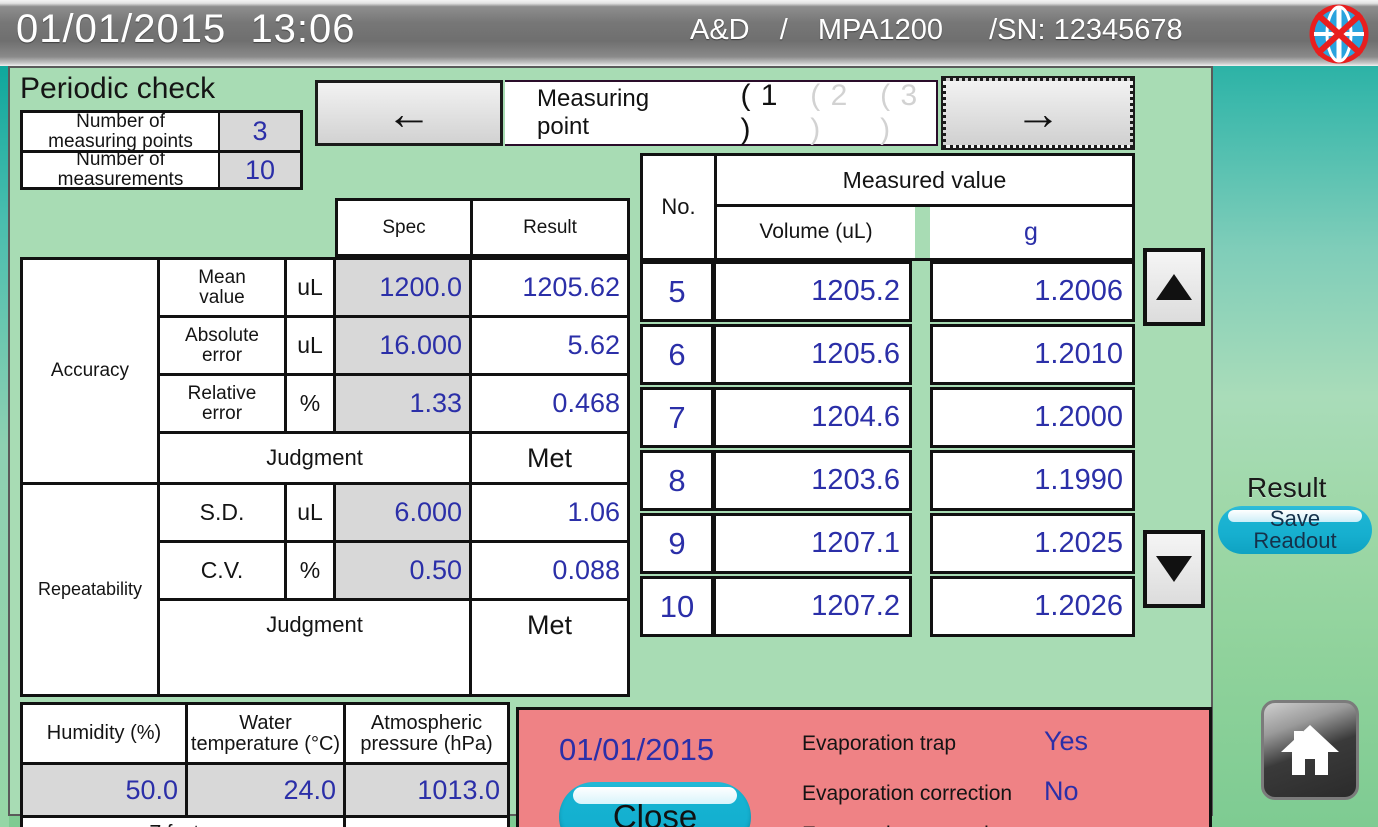 Image resolution: width=1378 pixels, height=827 pixels. I want to click on evaporation-correction-amount-line1: Evaporation correction, so click(907, 825).